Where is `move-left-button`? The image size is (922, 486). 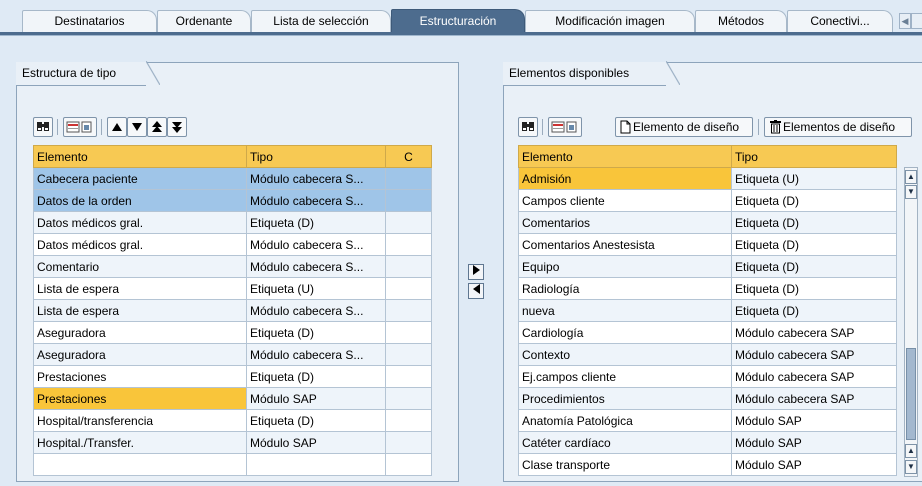
move-left-button is located at coordinates (476, 291).